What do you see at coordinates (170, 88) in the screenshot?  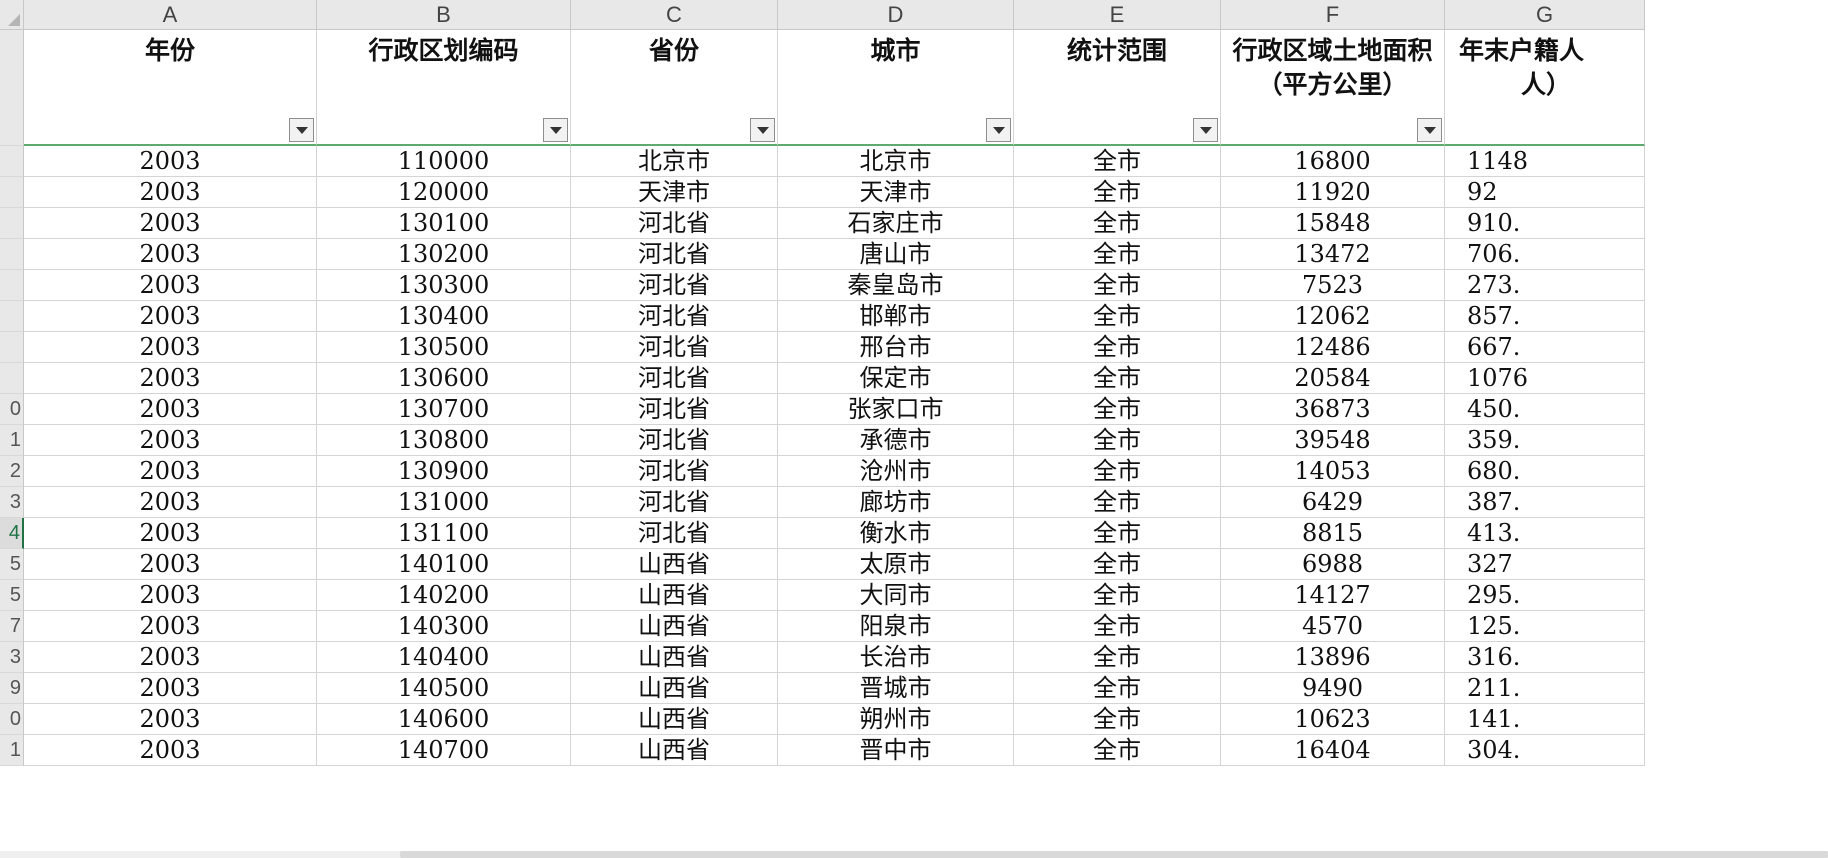 I see `table-header-a: 年份` at bounding box center [170, 88].